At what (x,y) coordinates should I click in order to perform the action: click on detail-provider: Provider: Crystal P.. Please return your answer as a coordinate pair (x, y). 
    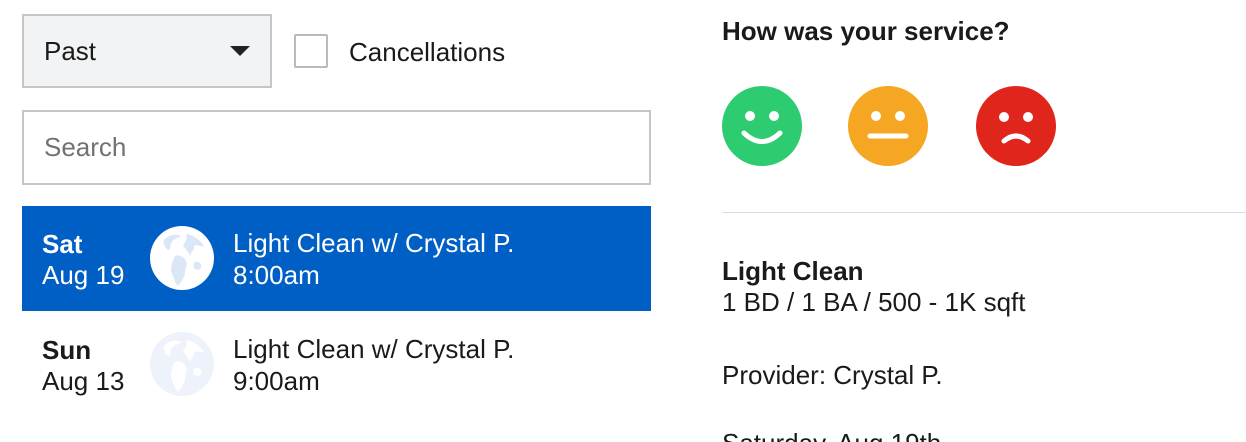
    Looking at the image, I should click on (832, 375).